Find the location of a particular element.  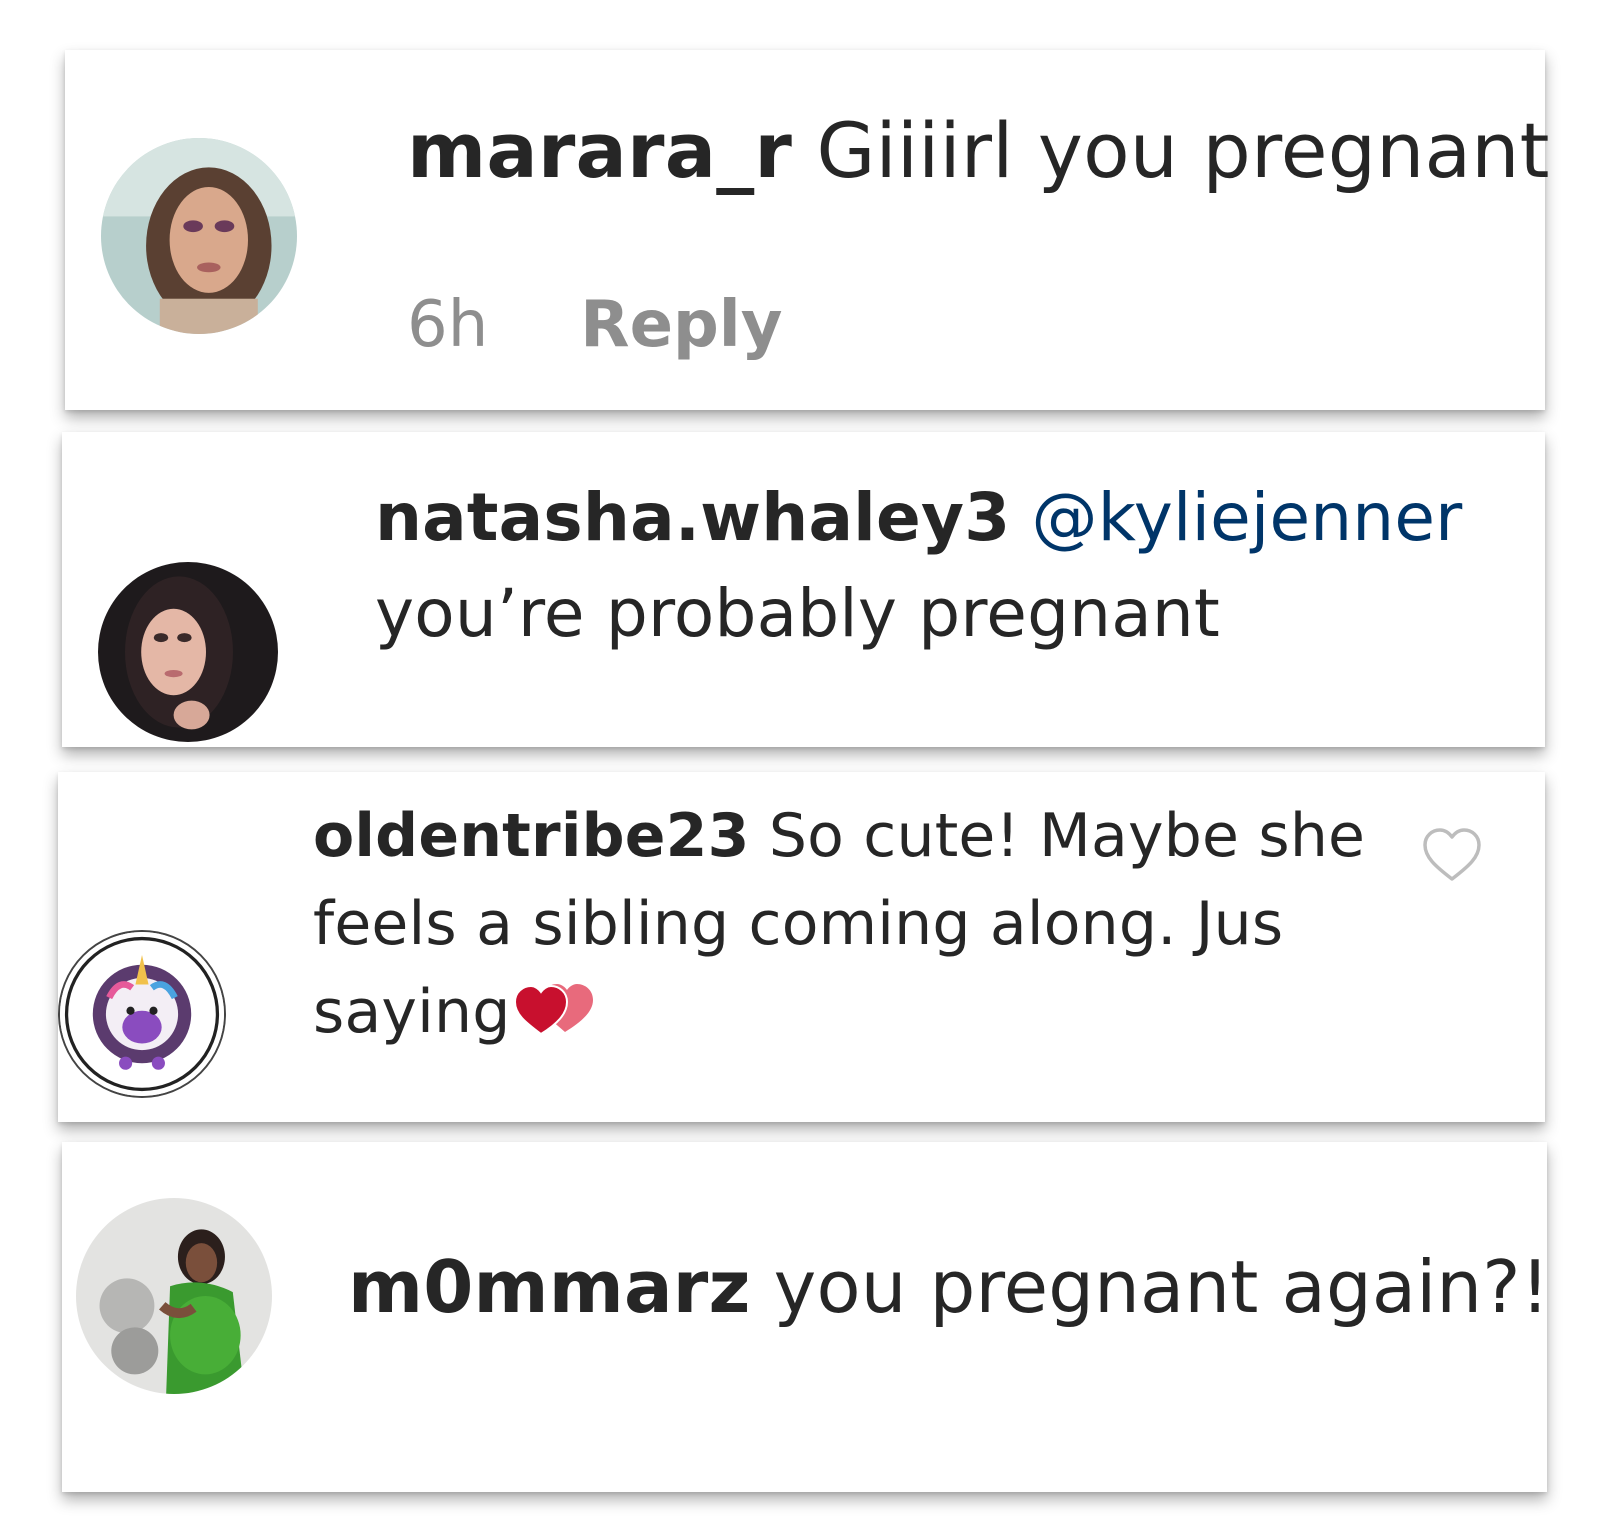

comment-text: marara_r Giiiirl you pregnant is located at coordinates (978, 151).